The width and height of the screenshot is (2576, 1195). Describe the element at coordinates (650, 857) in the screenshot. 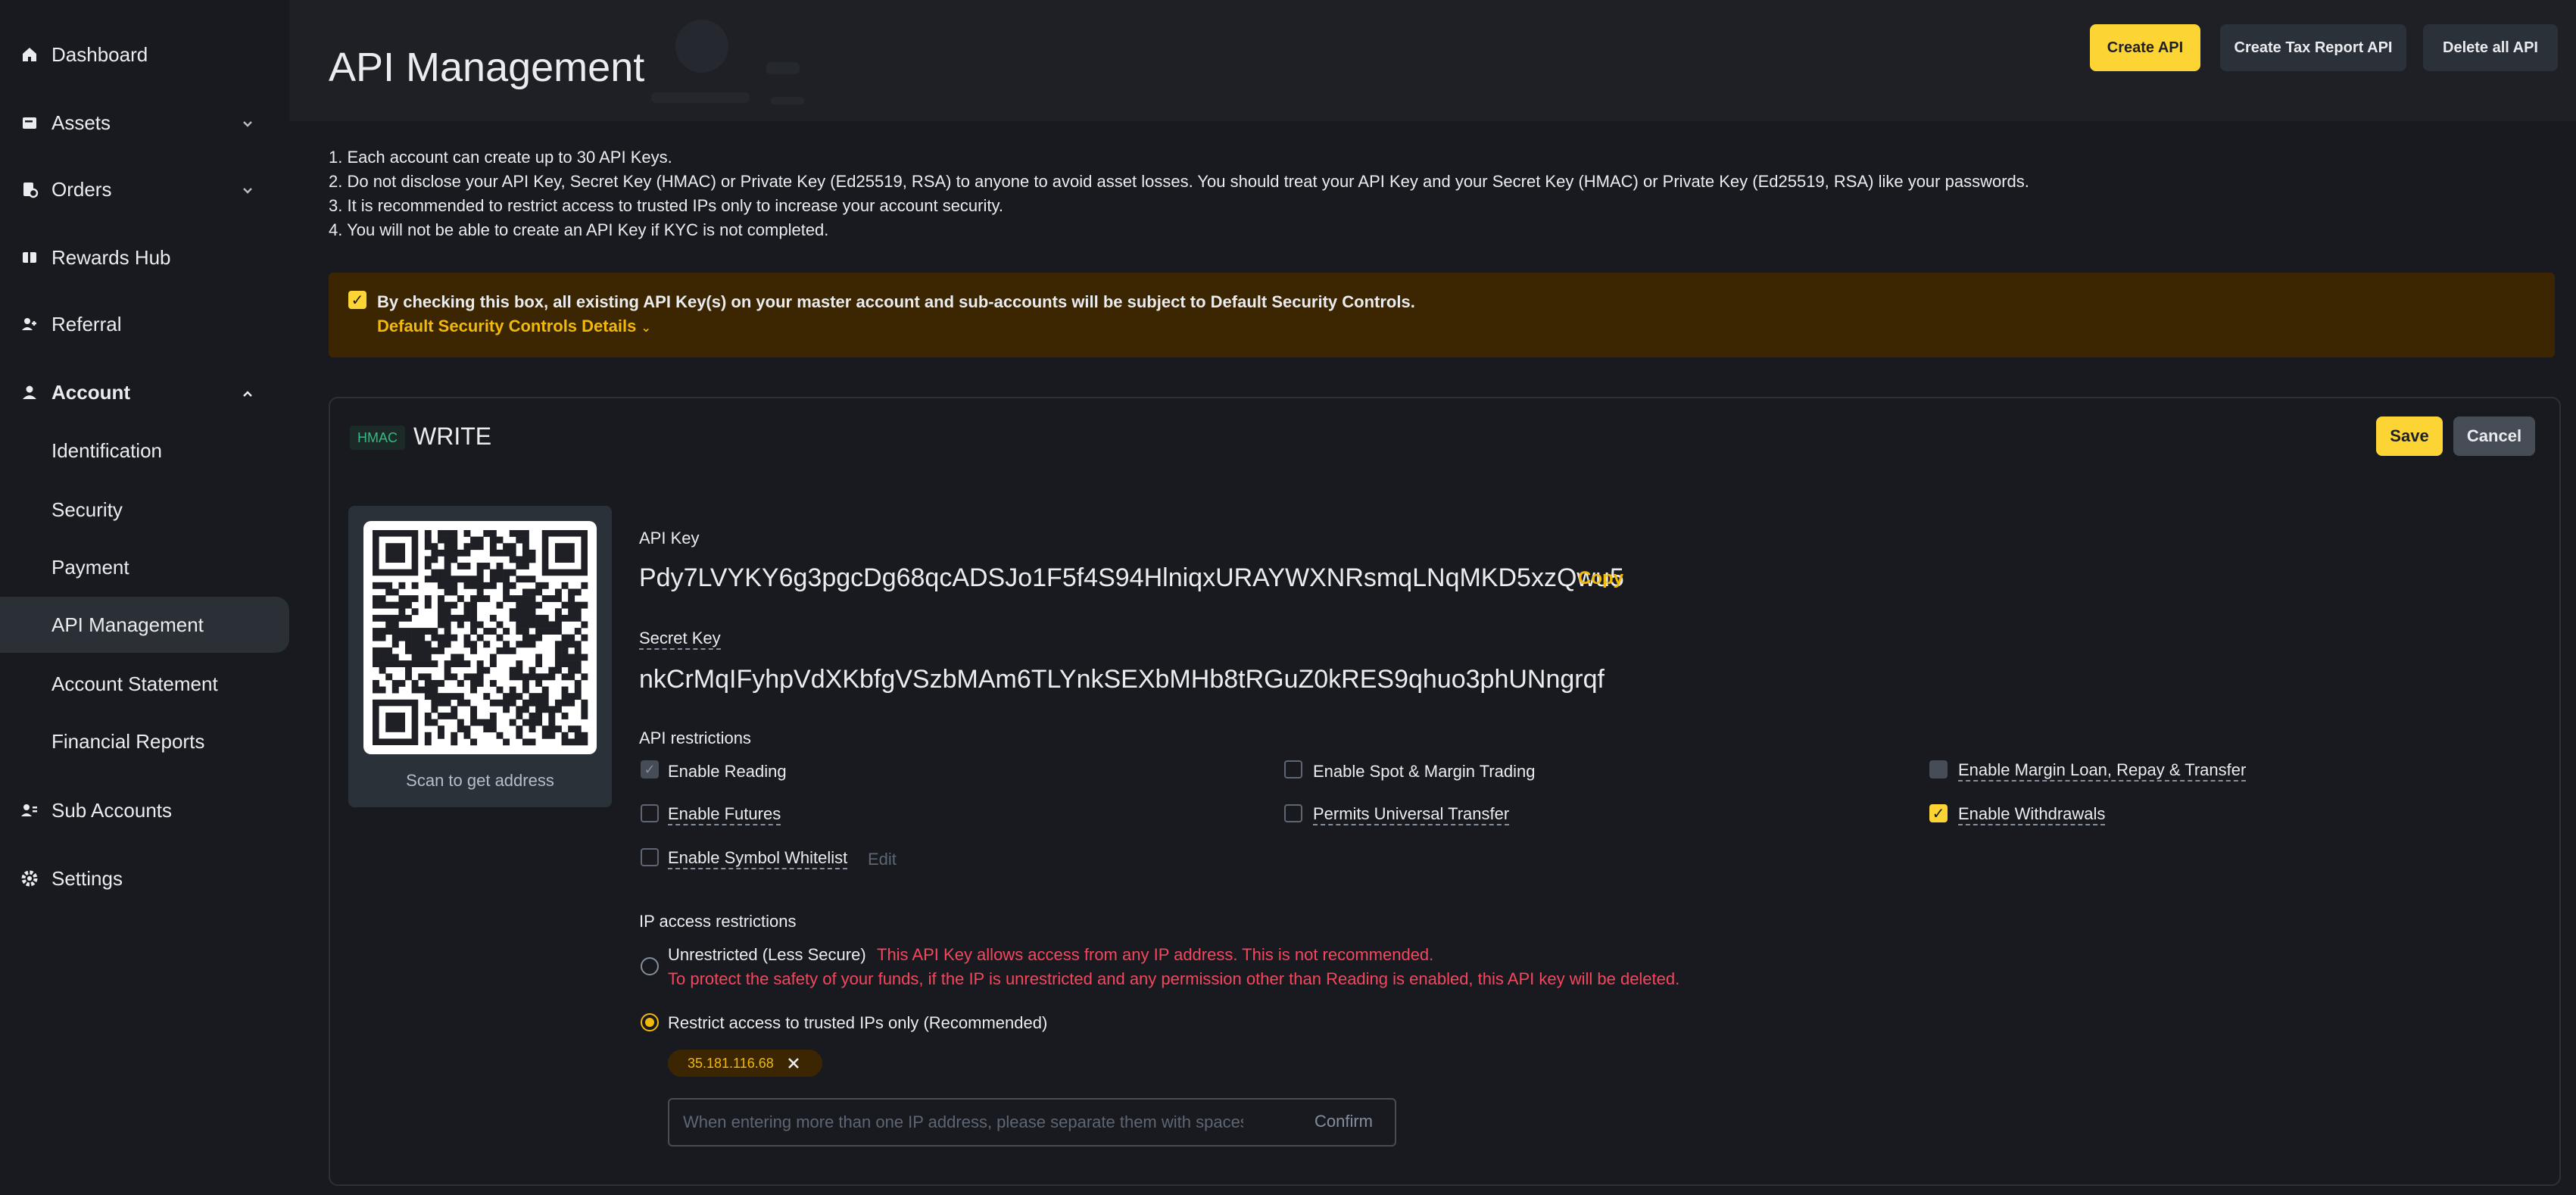

I see `enable-symbol-whitelist-checkbox` at that location.